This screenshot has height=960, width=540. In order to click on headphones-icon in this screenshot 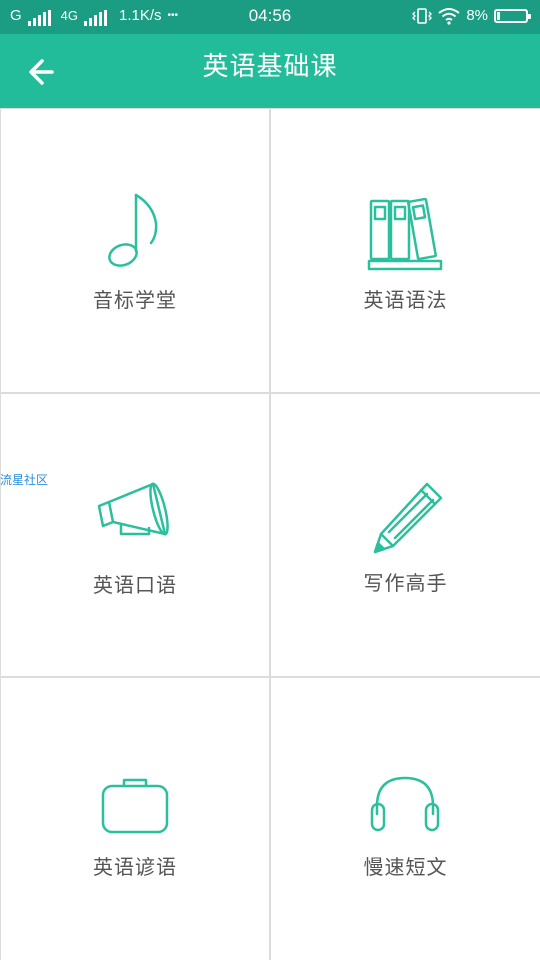, I will do `click(405, 804)`.